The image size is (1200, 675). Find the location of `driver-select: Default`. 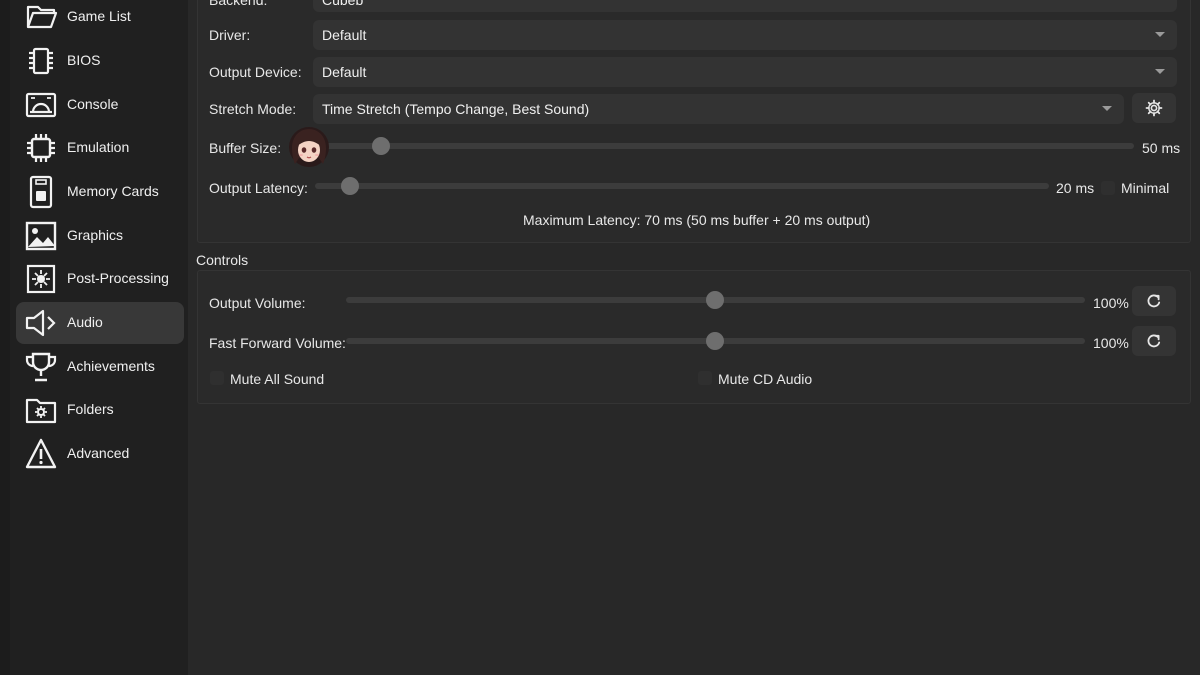

driver-select: Default is located at coordinates (745, 35).